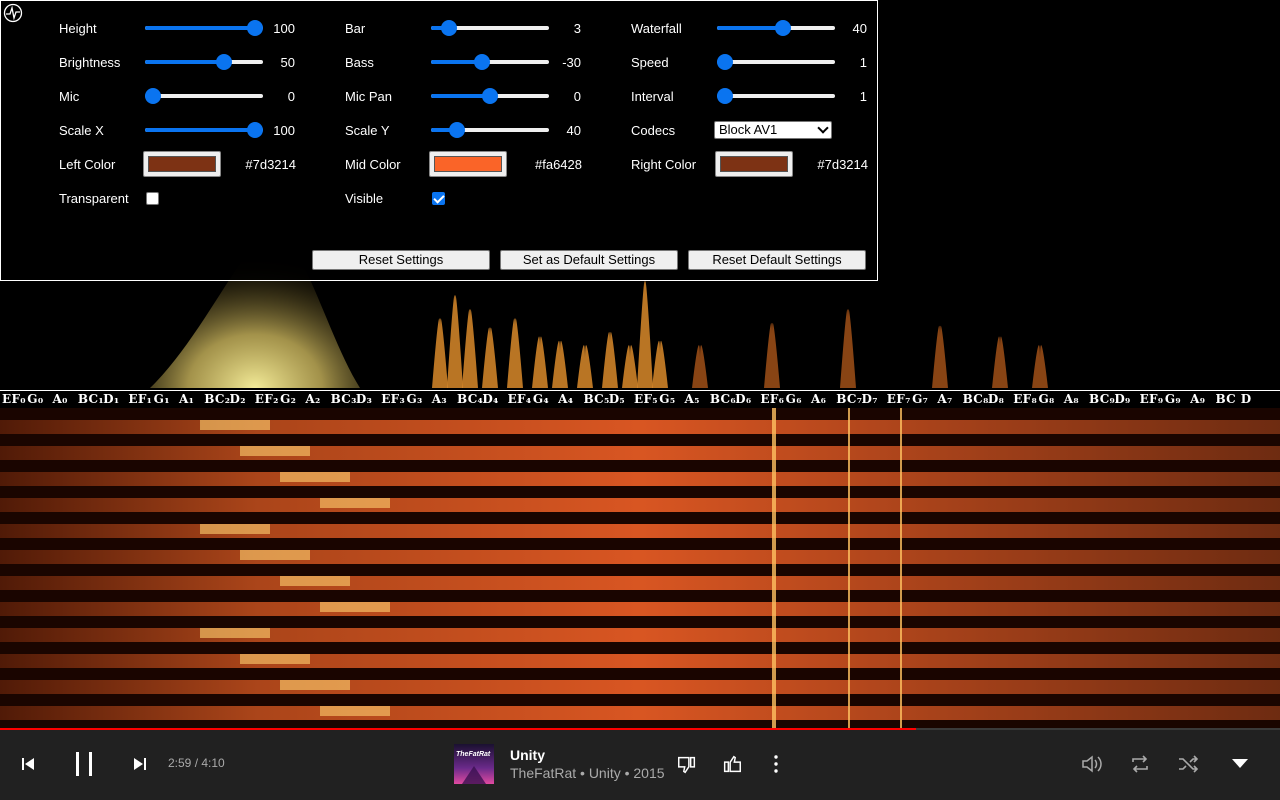  What do you see at coordinates (566, 399) in the screenshot?
I see `note-label: A₄` at bounding box center [566, 399].